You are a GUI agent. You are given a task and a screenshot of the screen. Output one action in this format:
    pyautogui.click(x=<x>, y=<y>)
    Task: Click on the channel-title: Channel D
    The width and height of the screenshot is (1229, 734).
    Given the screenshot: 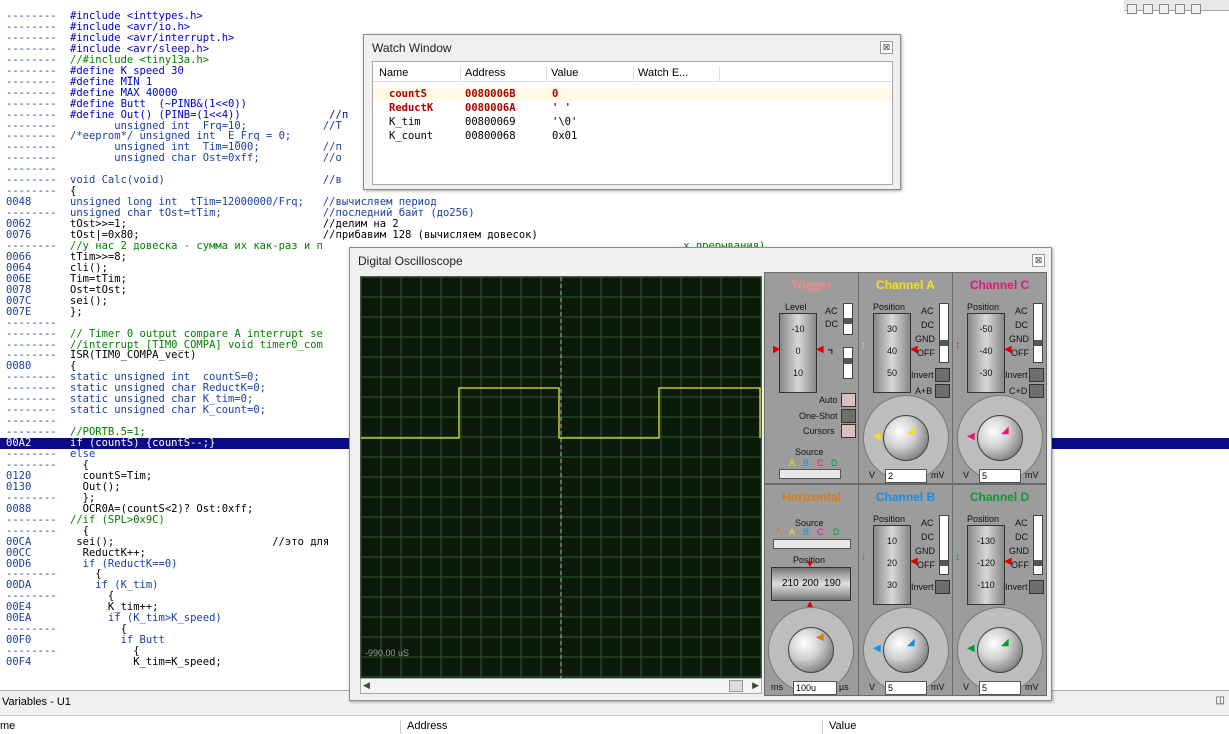 What is the action you would take?
    pyautogui.click(x=999, y=497)
    